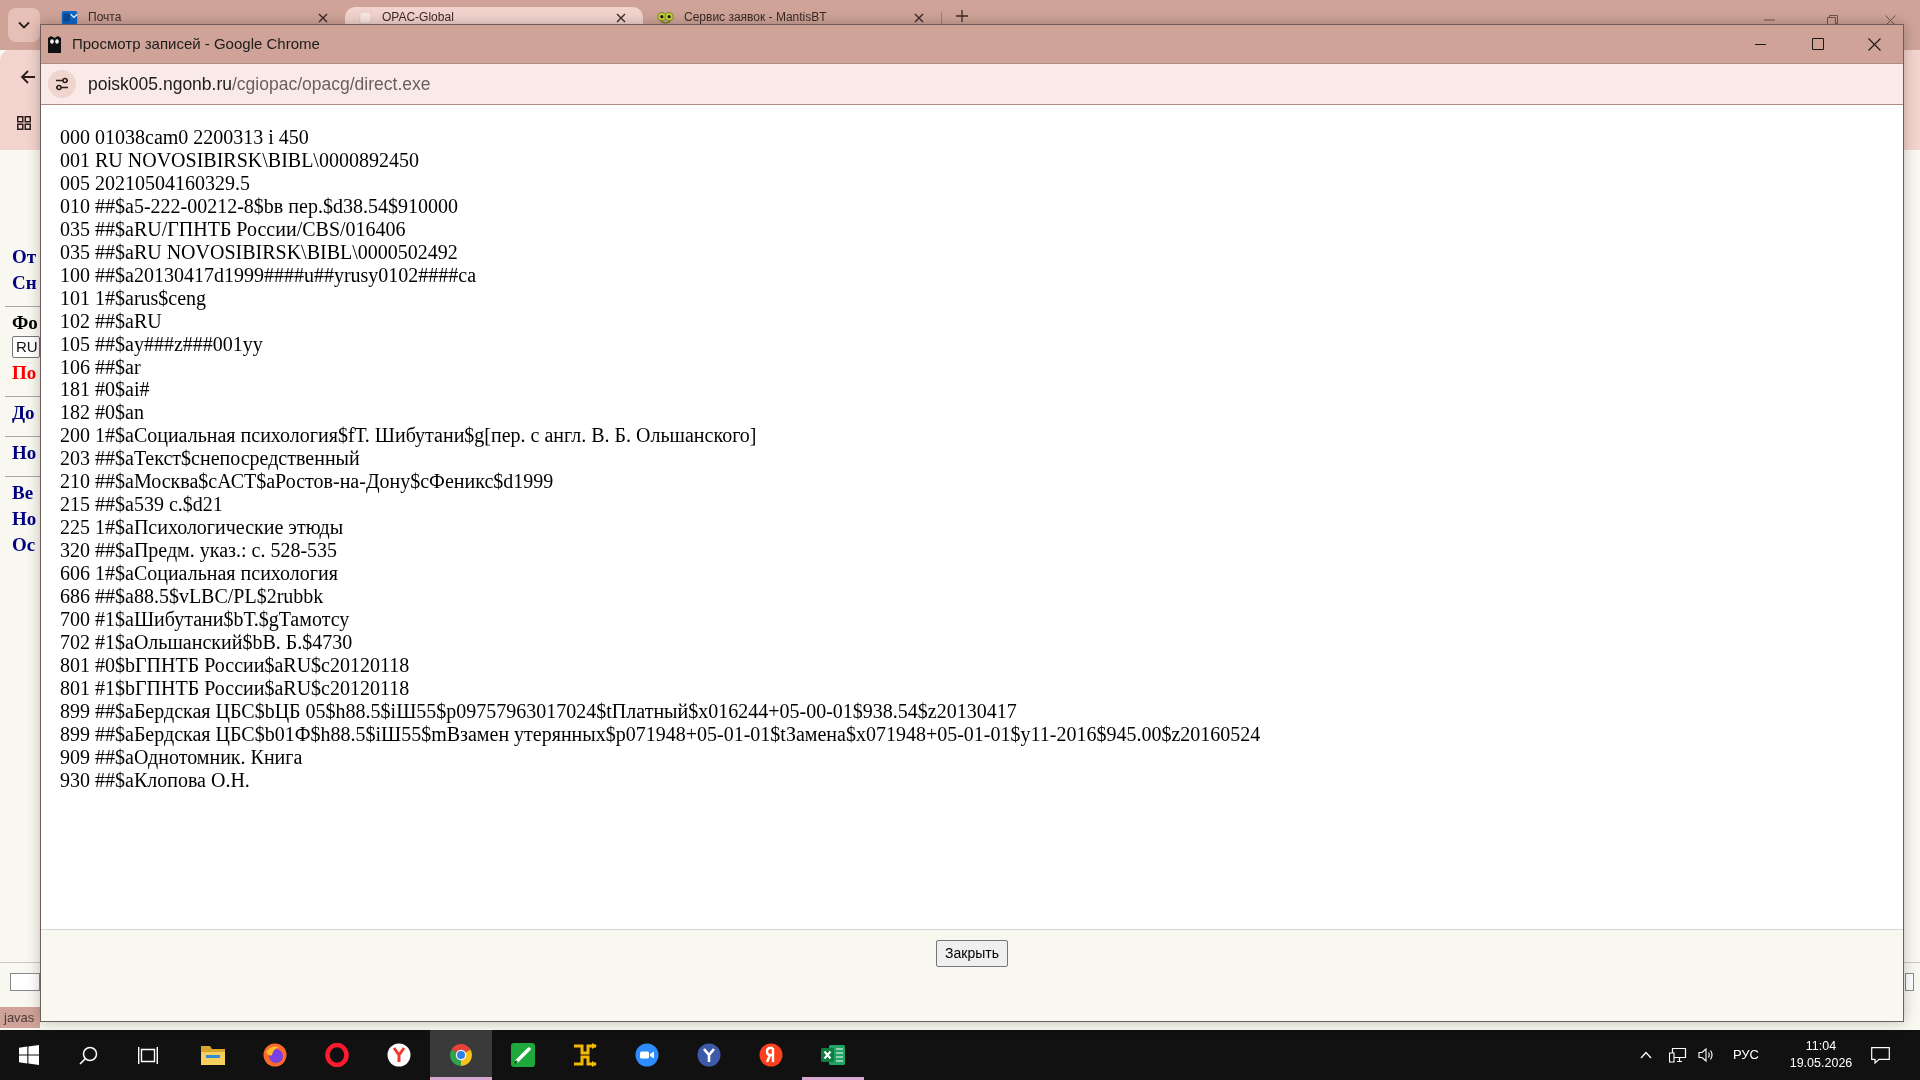 This screenshot has height=1080, width=1920. Describe the element at coordinates (259, 206) in the screenshot. I see `record-line: 010 ##$a5-222-00212-8$bв пер.$d38.54$910000` at that location.